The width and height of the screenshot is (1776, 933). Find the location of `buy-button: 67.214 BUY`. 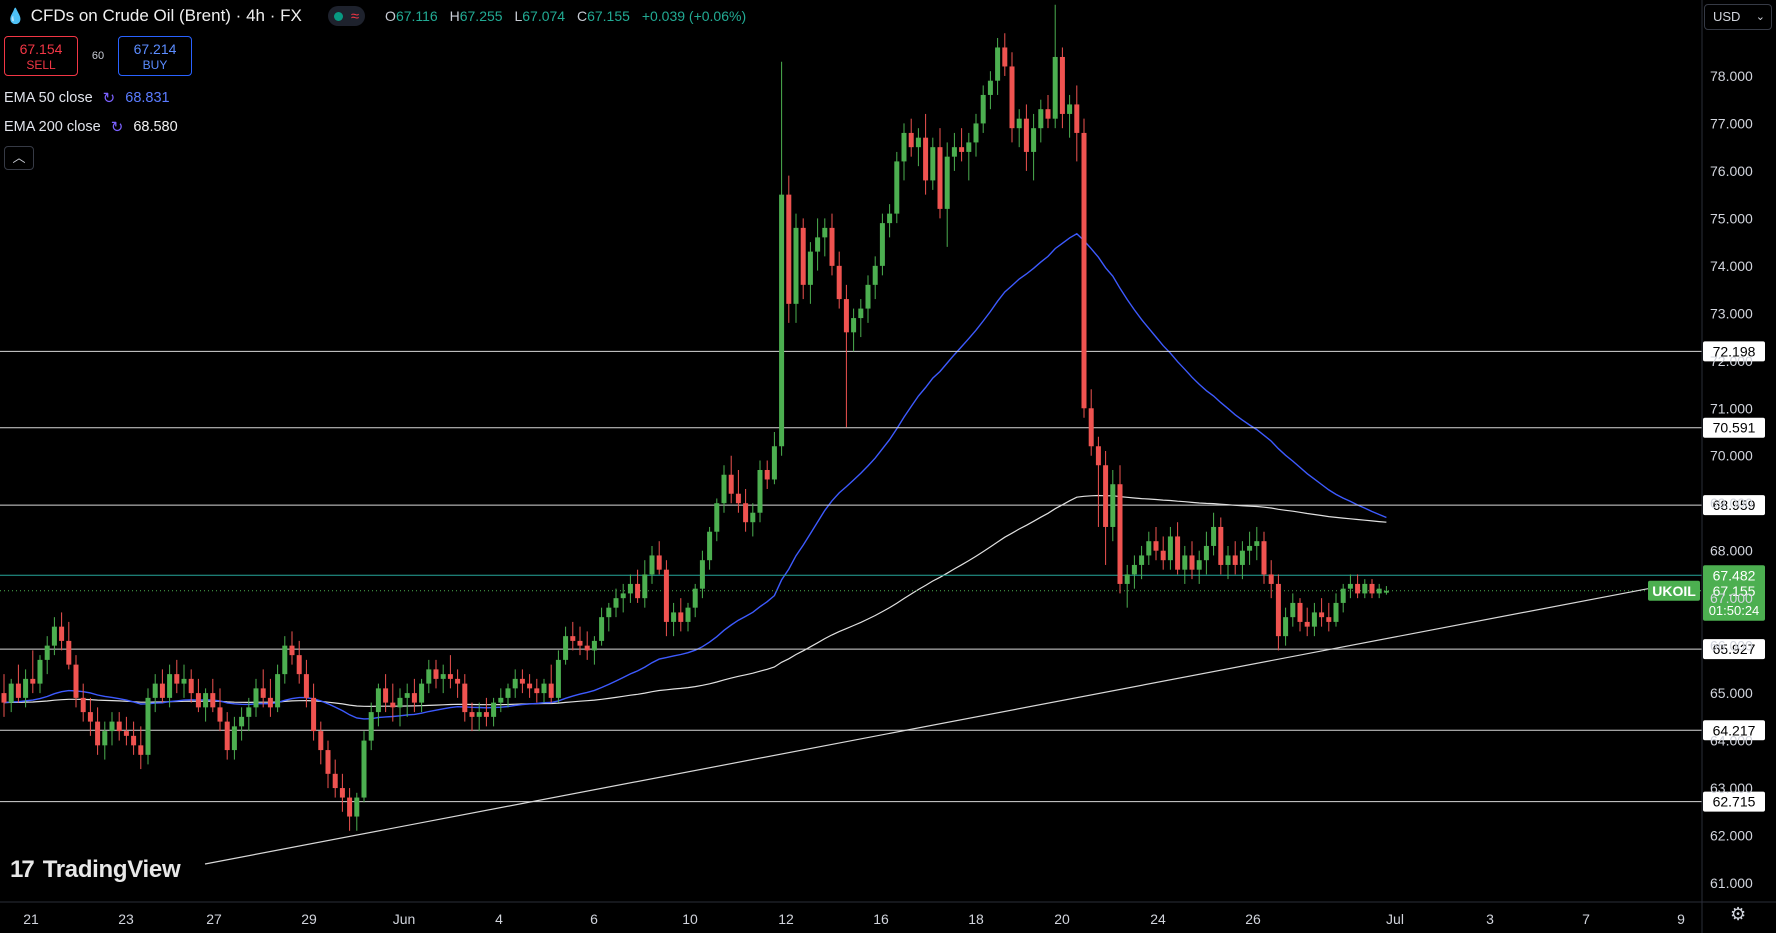

buy-button: 67.214 BUY is located at coordinates (155, 56).